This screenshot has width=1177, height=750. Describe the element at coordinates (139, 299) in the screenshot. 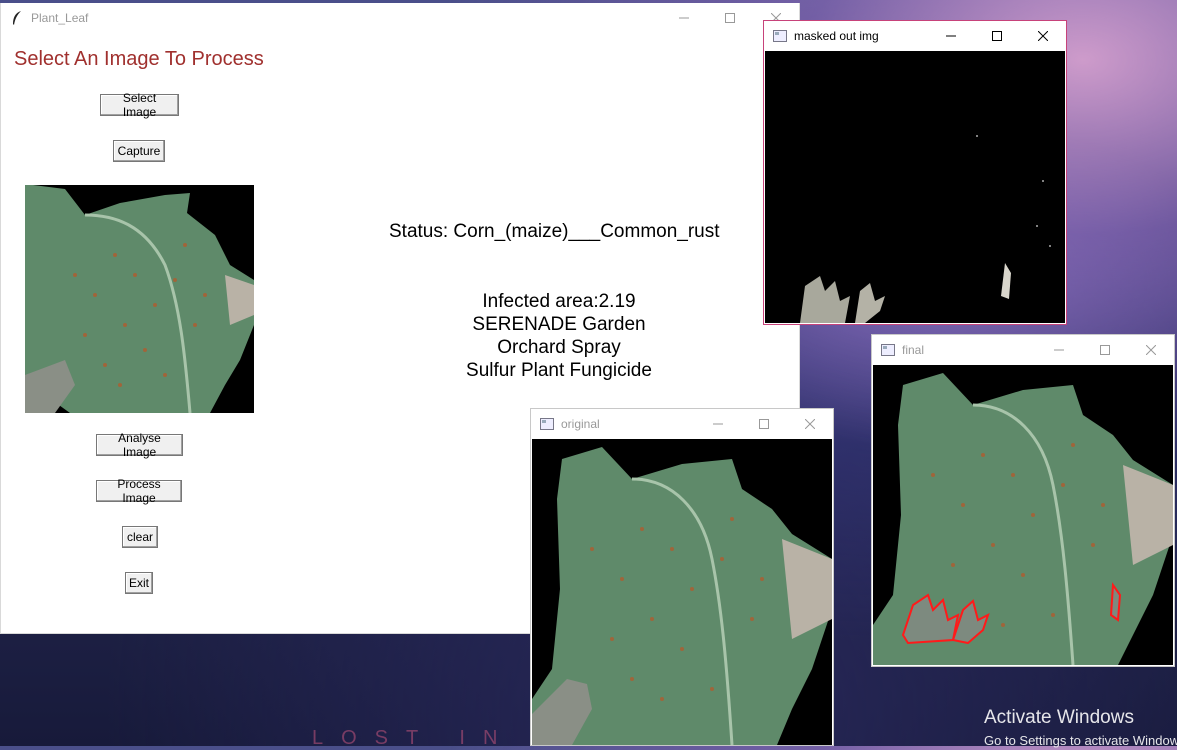

I see `selected-leaf-image` at that location.